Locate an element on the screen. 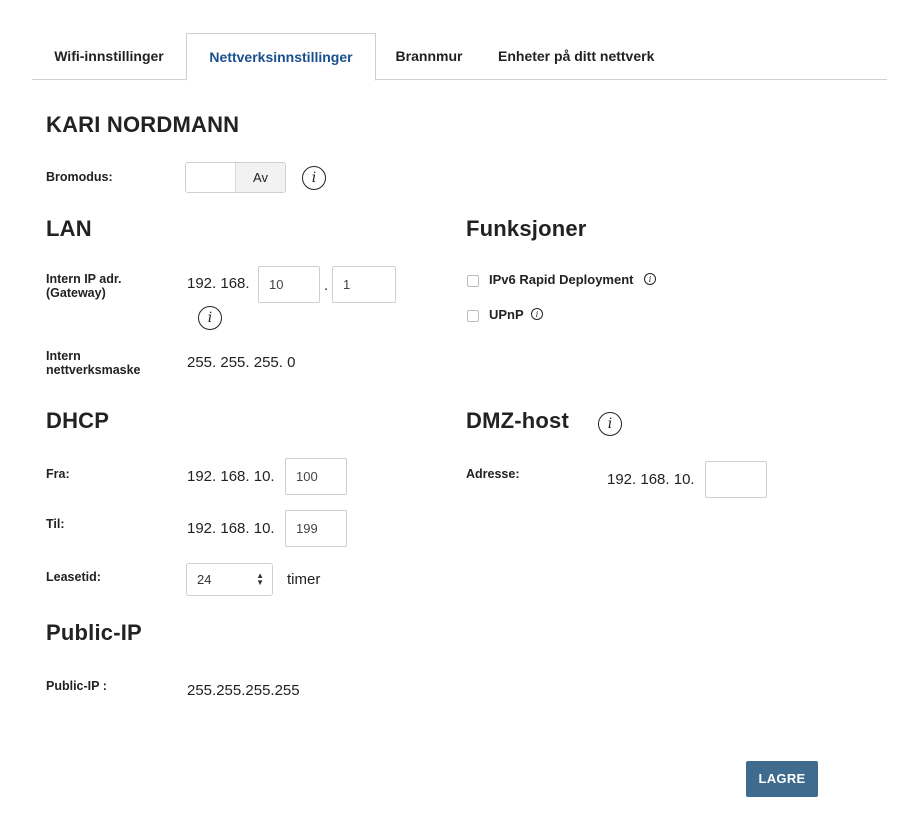  public-ip-heading: Public-IP is located at coordinates (94, 632).